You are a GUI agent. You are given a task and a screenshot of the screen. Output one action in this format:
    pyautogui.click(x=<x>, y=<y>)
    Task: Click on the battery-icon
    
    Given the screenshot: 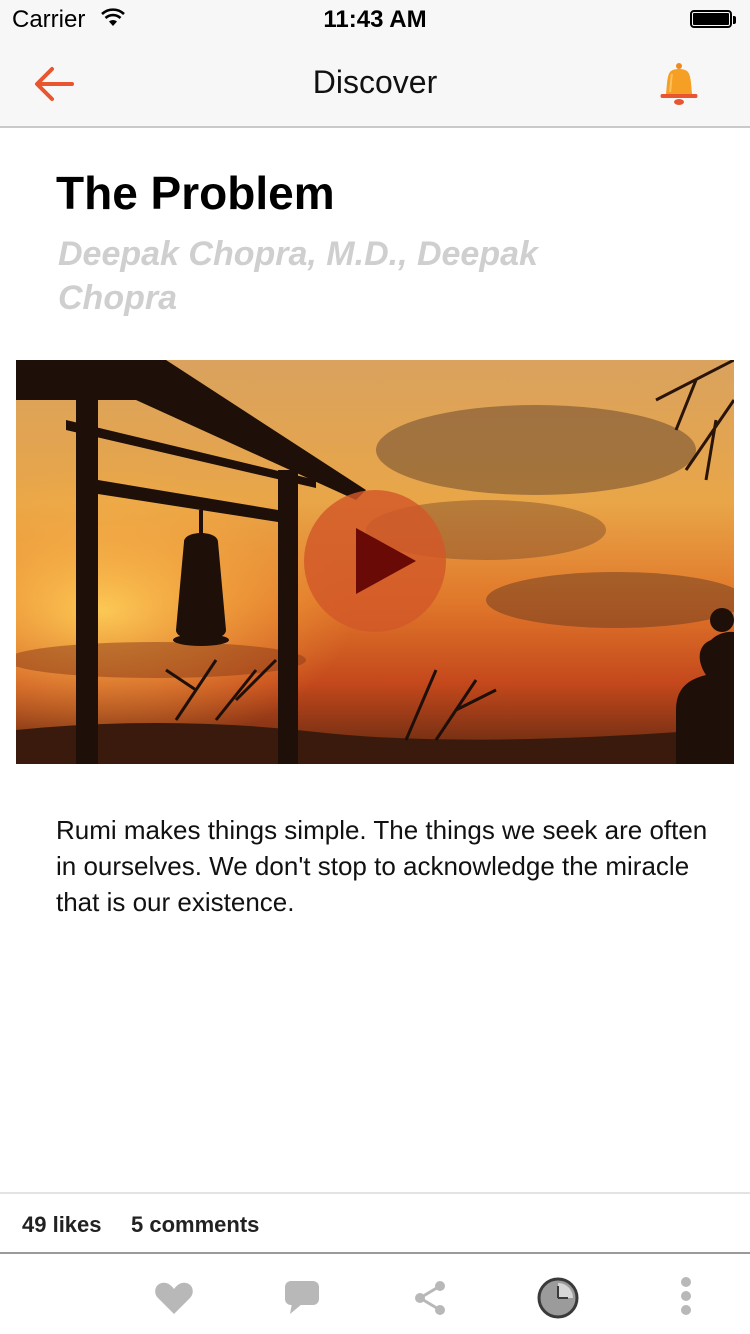 What is the action you would take?
    pyautogui.click(x=714, y=20)
    